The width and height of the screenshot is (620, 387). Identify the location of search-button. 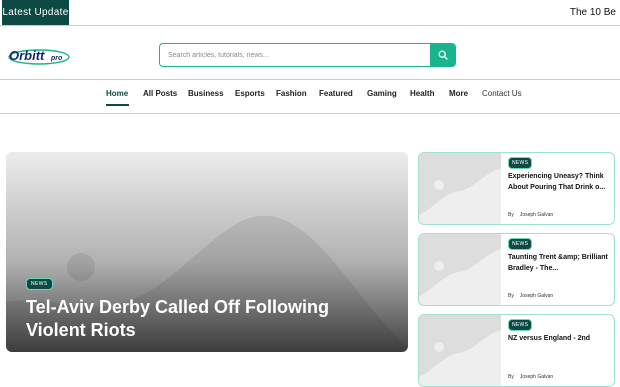
(442, 55).